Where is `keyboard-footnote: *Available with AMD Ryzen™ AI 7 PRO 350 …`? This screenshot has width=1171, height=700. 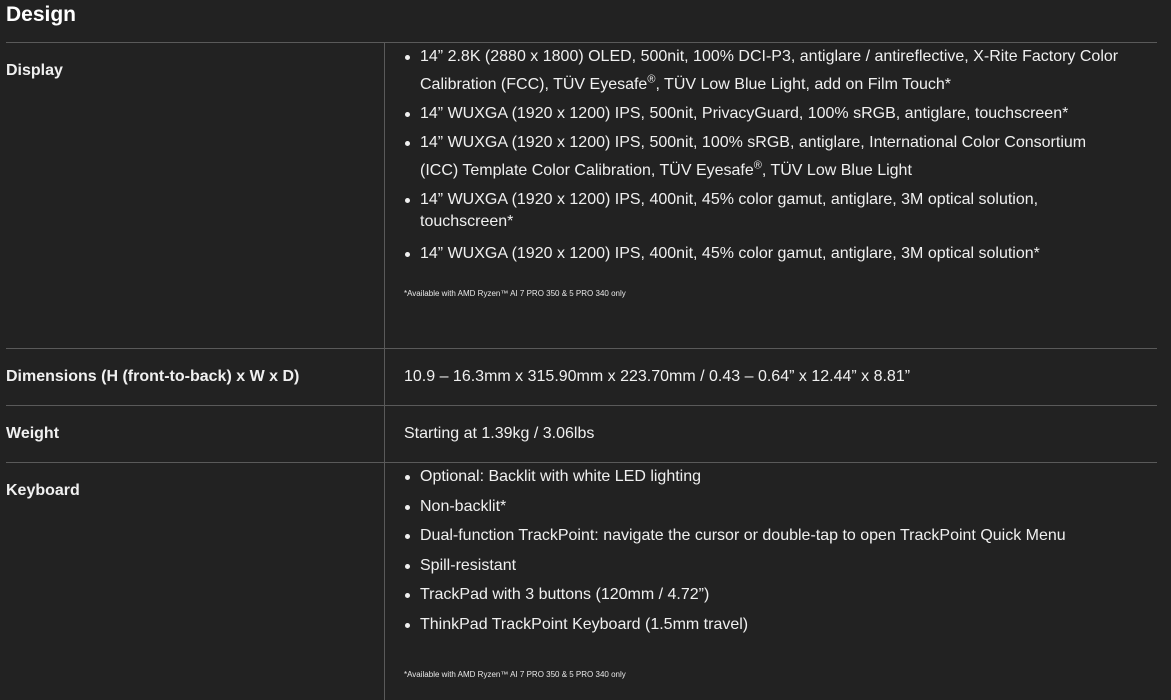
keyboard-footnote: *Available with AMD Ryzen™ AI 7 PRO 350 … is located at coordinates (515, 674).